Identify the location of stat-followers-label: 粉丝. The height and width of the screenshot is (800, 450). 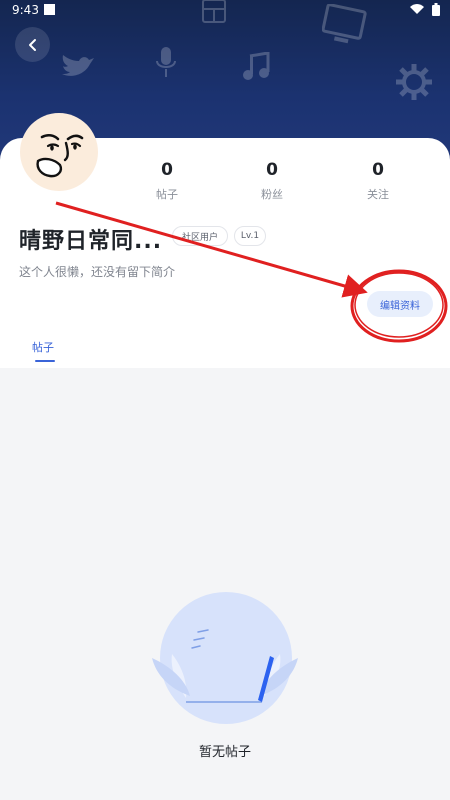
(272, 194).